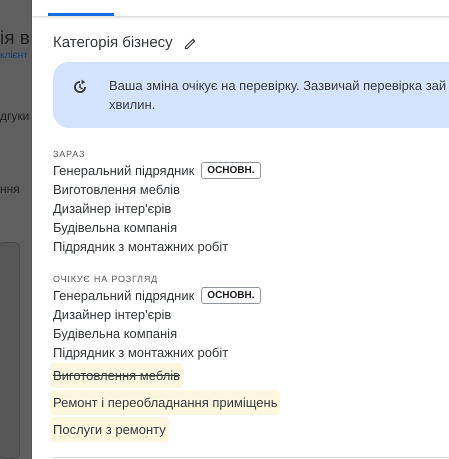 The width and height of the screenshot is (449, 459). I want to click on panel-title: Категорія бізнесу, so click(113, 43).